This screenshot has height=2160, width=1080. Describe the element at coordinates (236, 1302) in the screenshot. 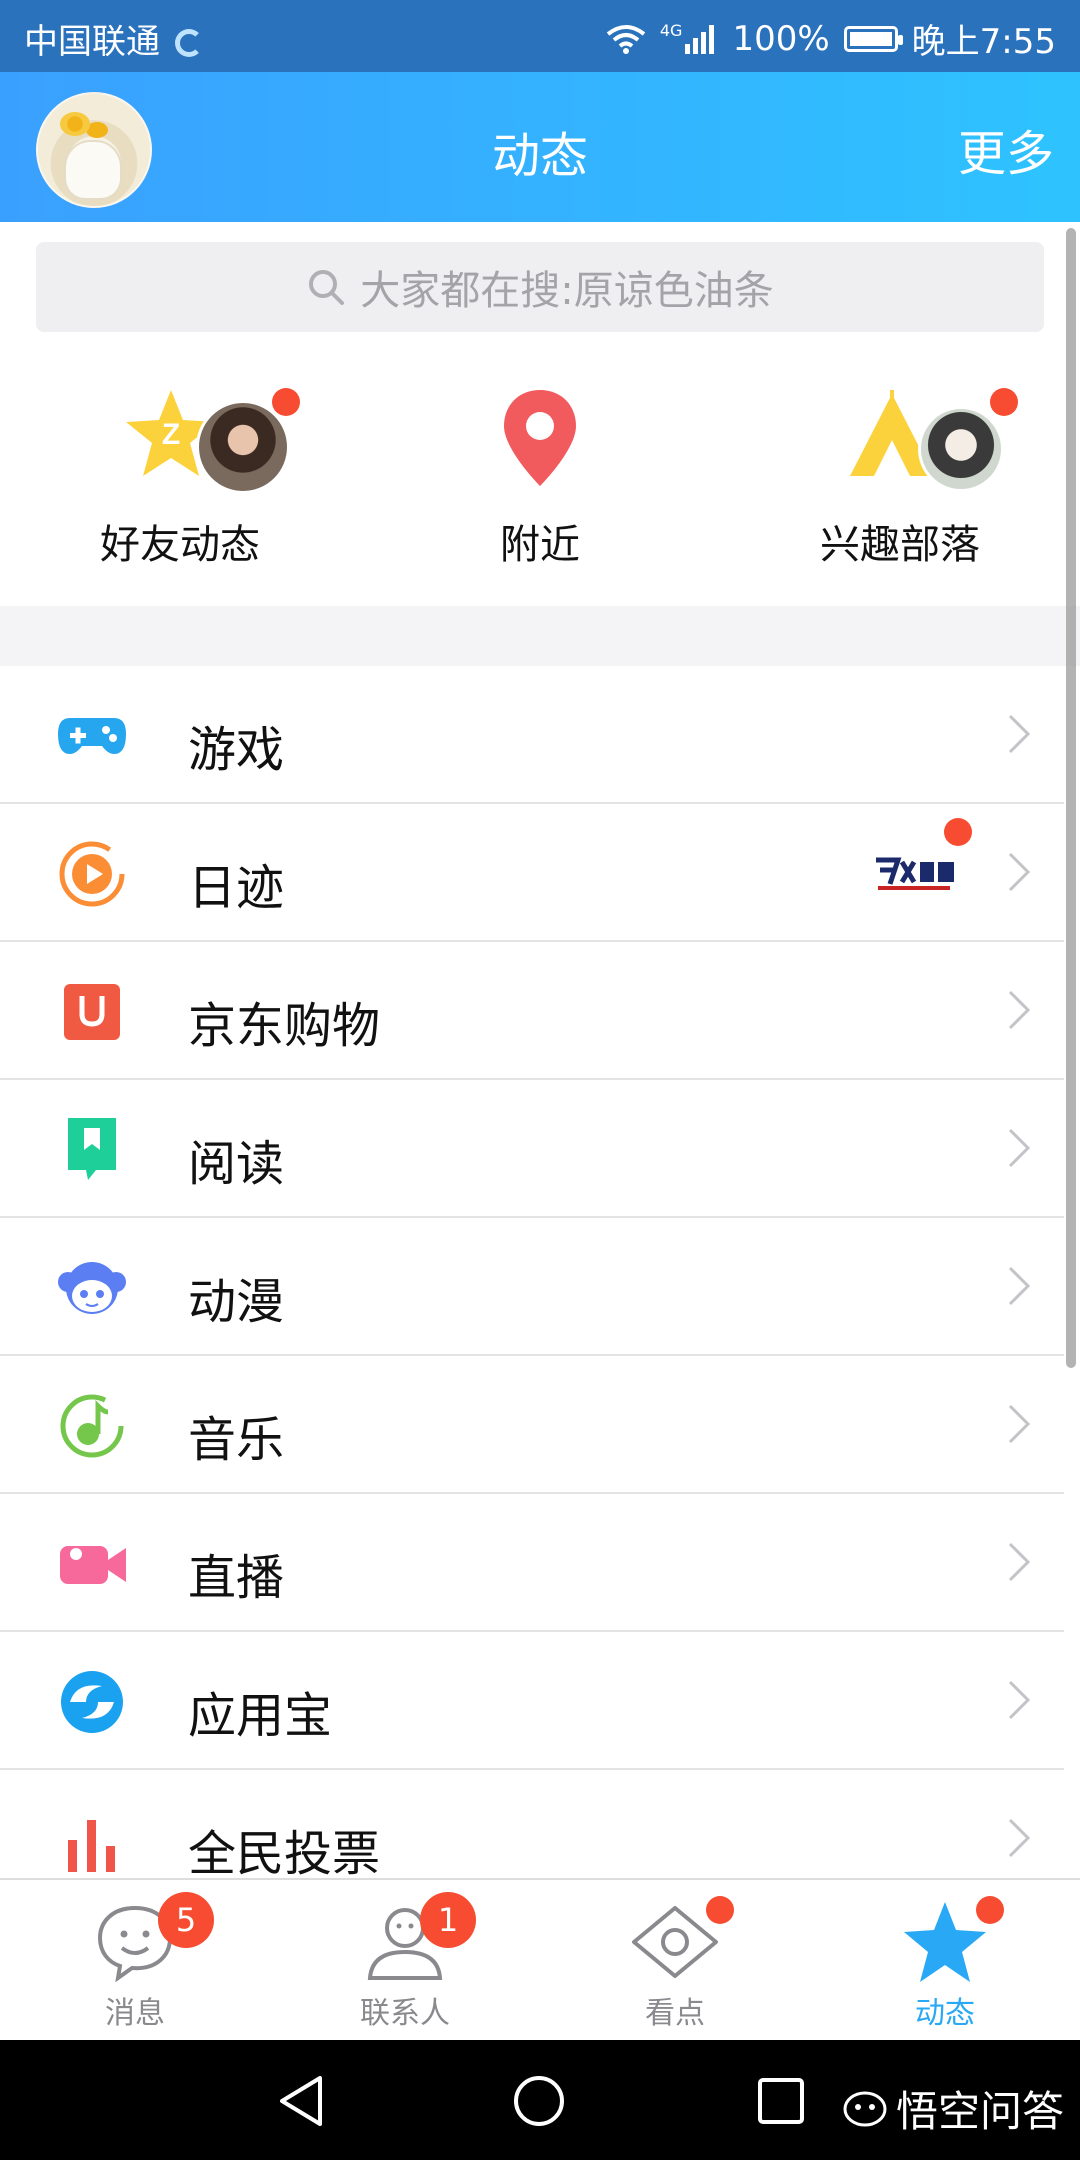

I see `list-item-label: 动漫` at that location.